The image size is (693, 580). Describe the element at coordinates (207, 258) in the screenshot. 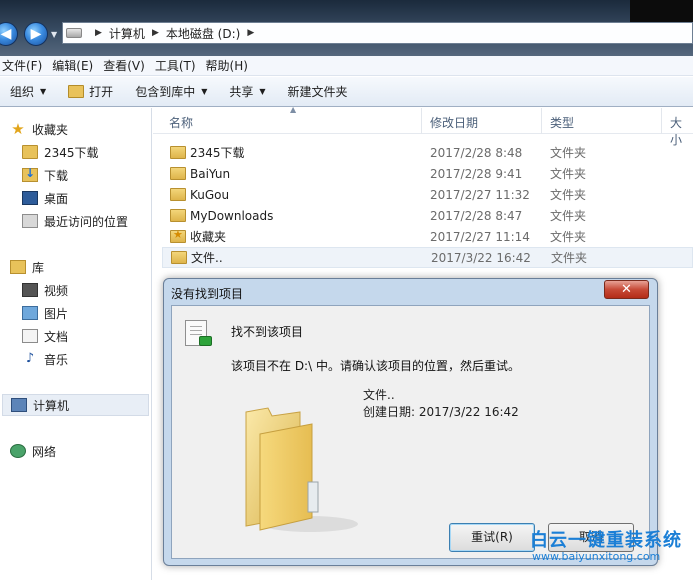

I see `file-name: 文件..` at that location.